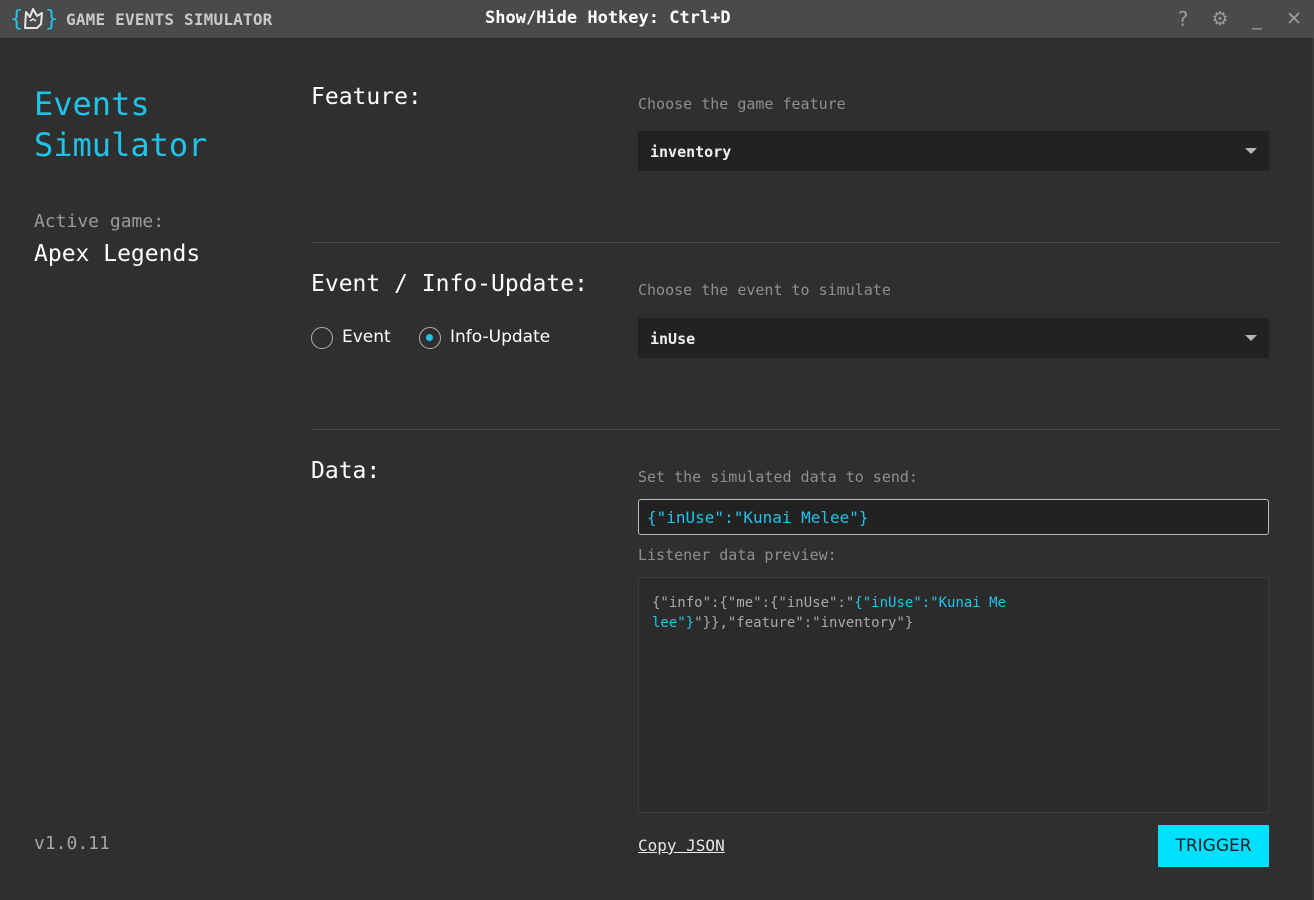 The width and height of the screenshot is (1314, 900). Describe the element at coordinates (691, 152) in the screenshot. I see `feature-select-value: inventory` at that location.